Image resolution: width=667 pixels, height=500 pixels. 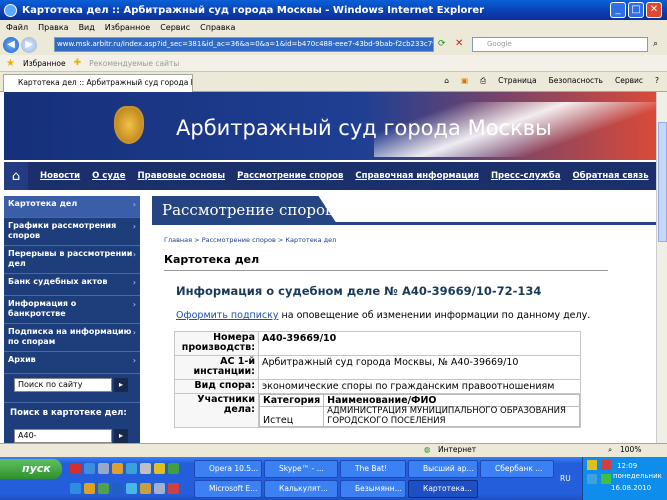 What do you see at coordinates (53, 27) in the screenshot?
I see `menu-edit: Правка` at bounding box center [53, 27].